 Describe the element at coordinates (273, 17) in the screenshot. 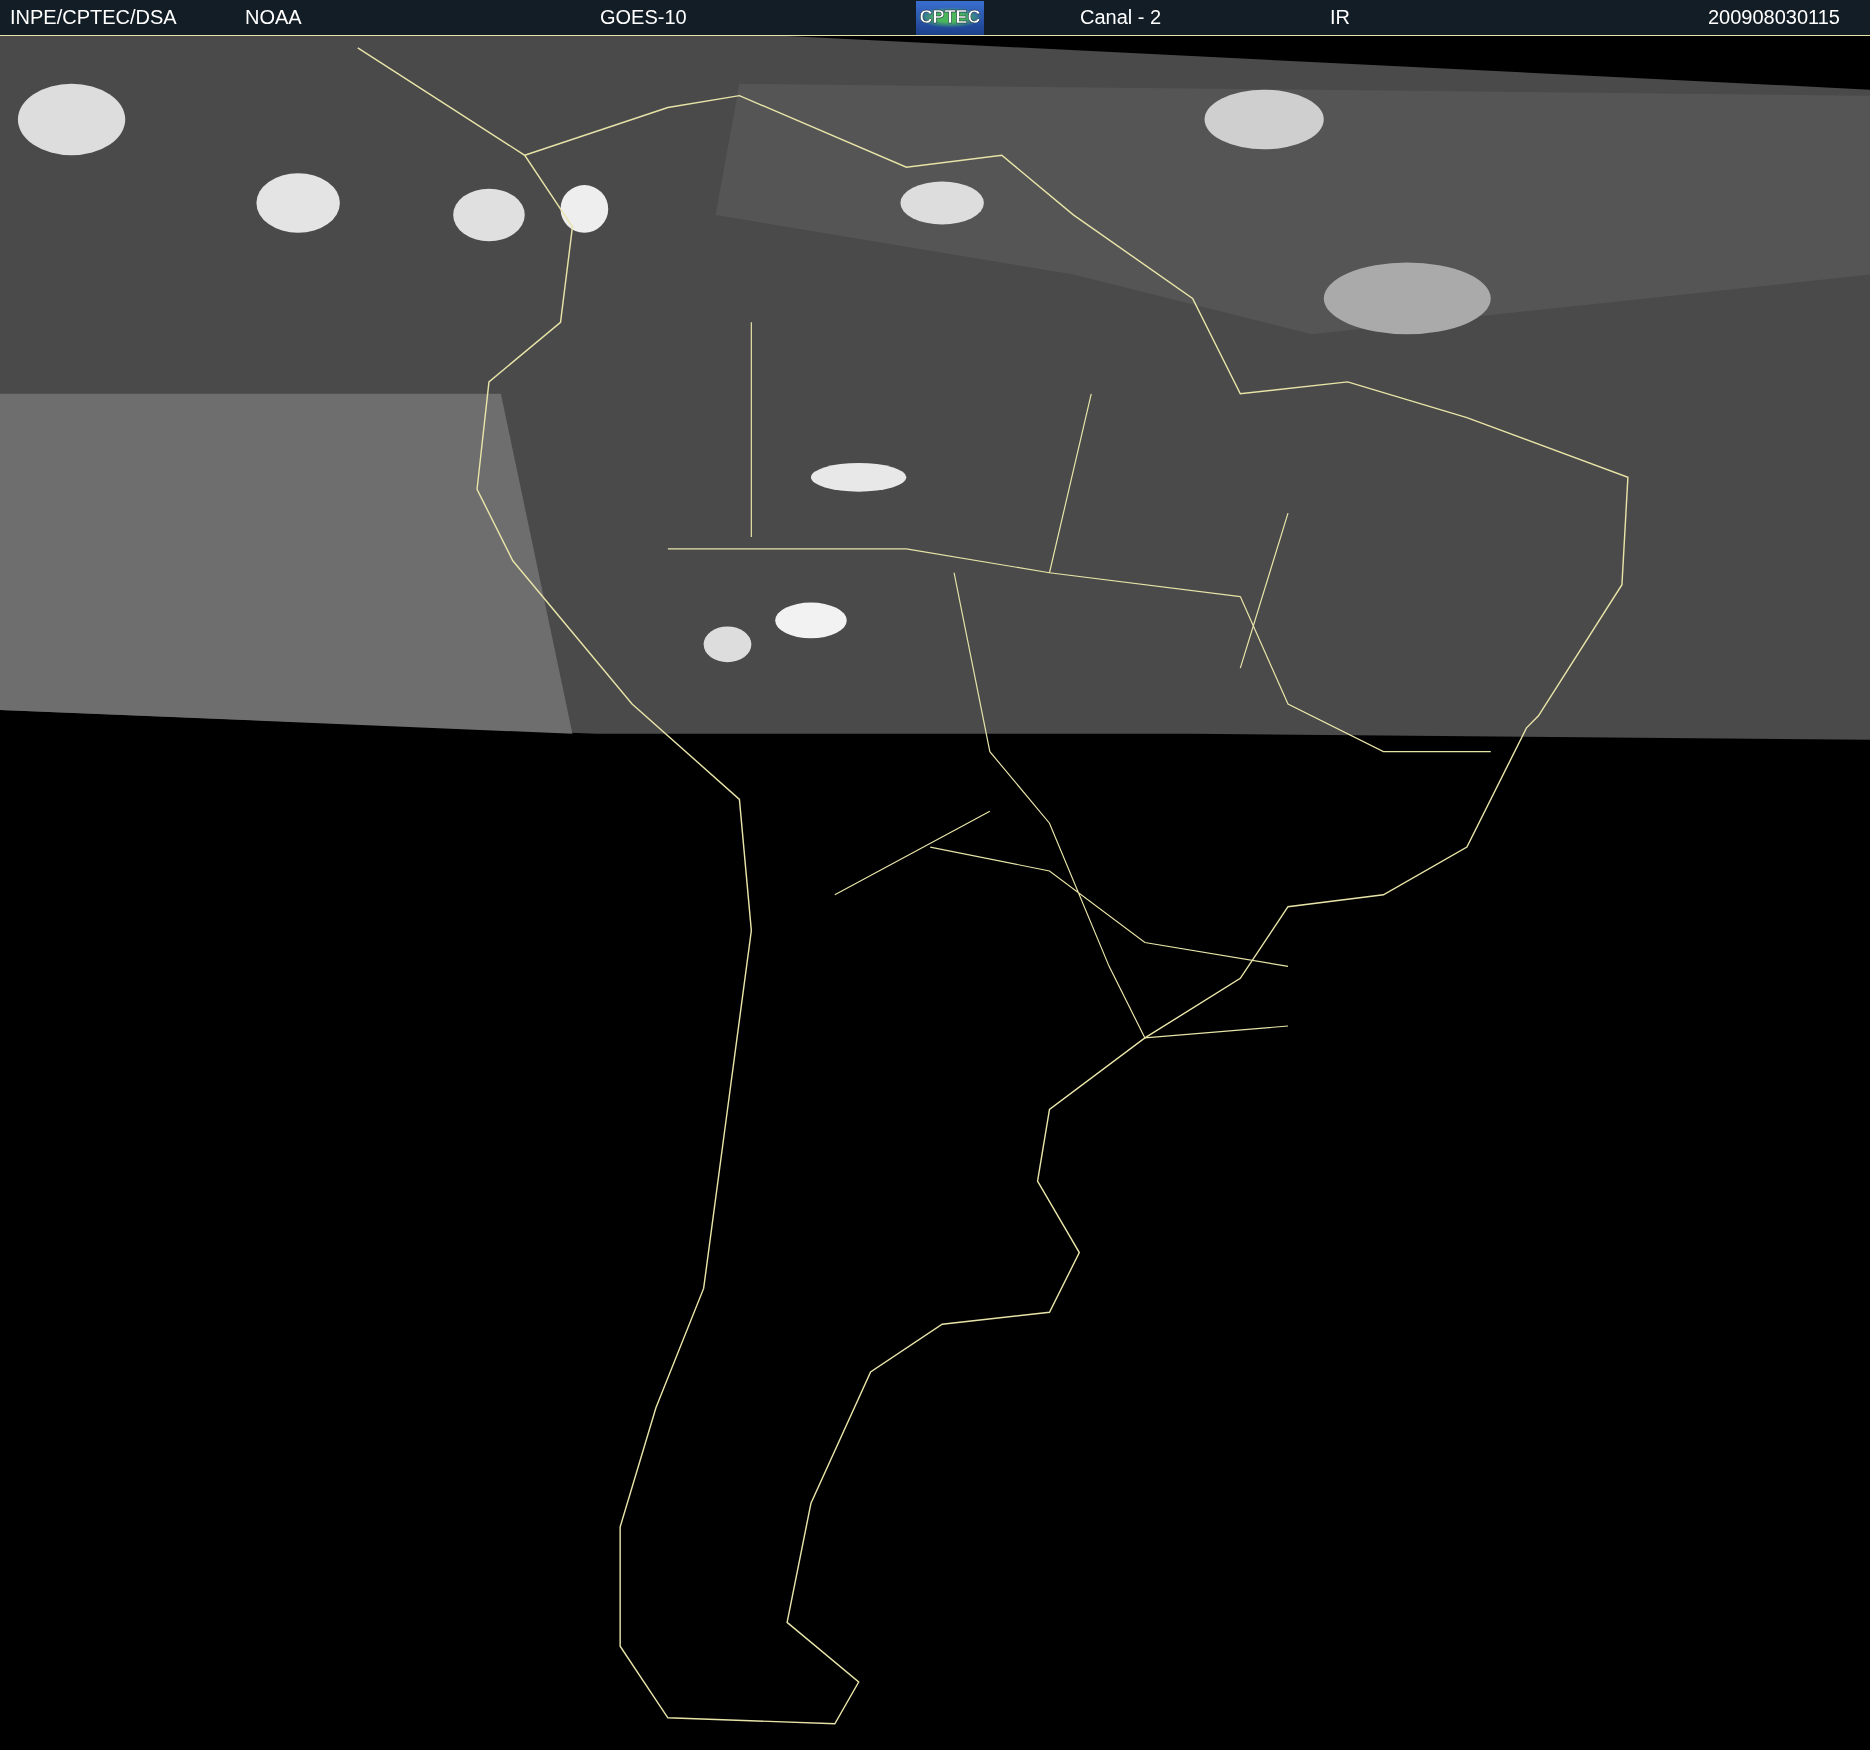

I see `header-text: NOAA` at that location.